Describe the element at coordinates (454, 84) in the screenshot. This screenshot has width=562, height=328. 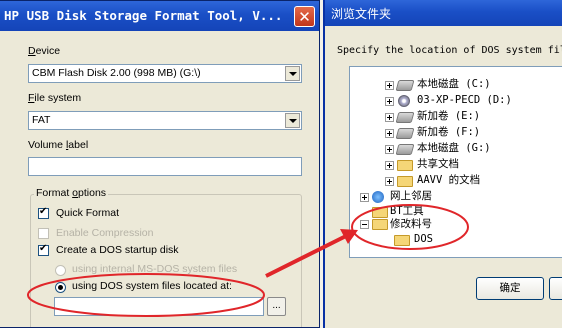
I see `tree-item-c: 本地磁盘 (C:)` at that location.